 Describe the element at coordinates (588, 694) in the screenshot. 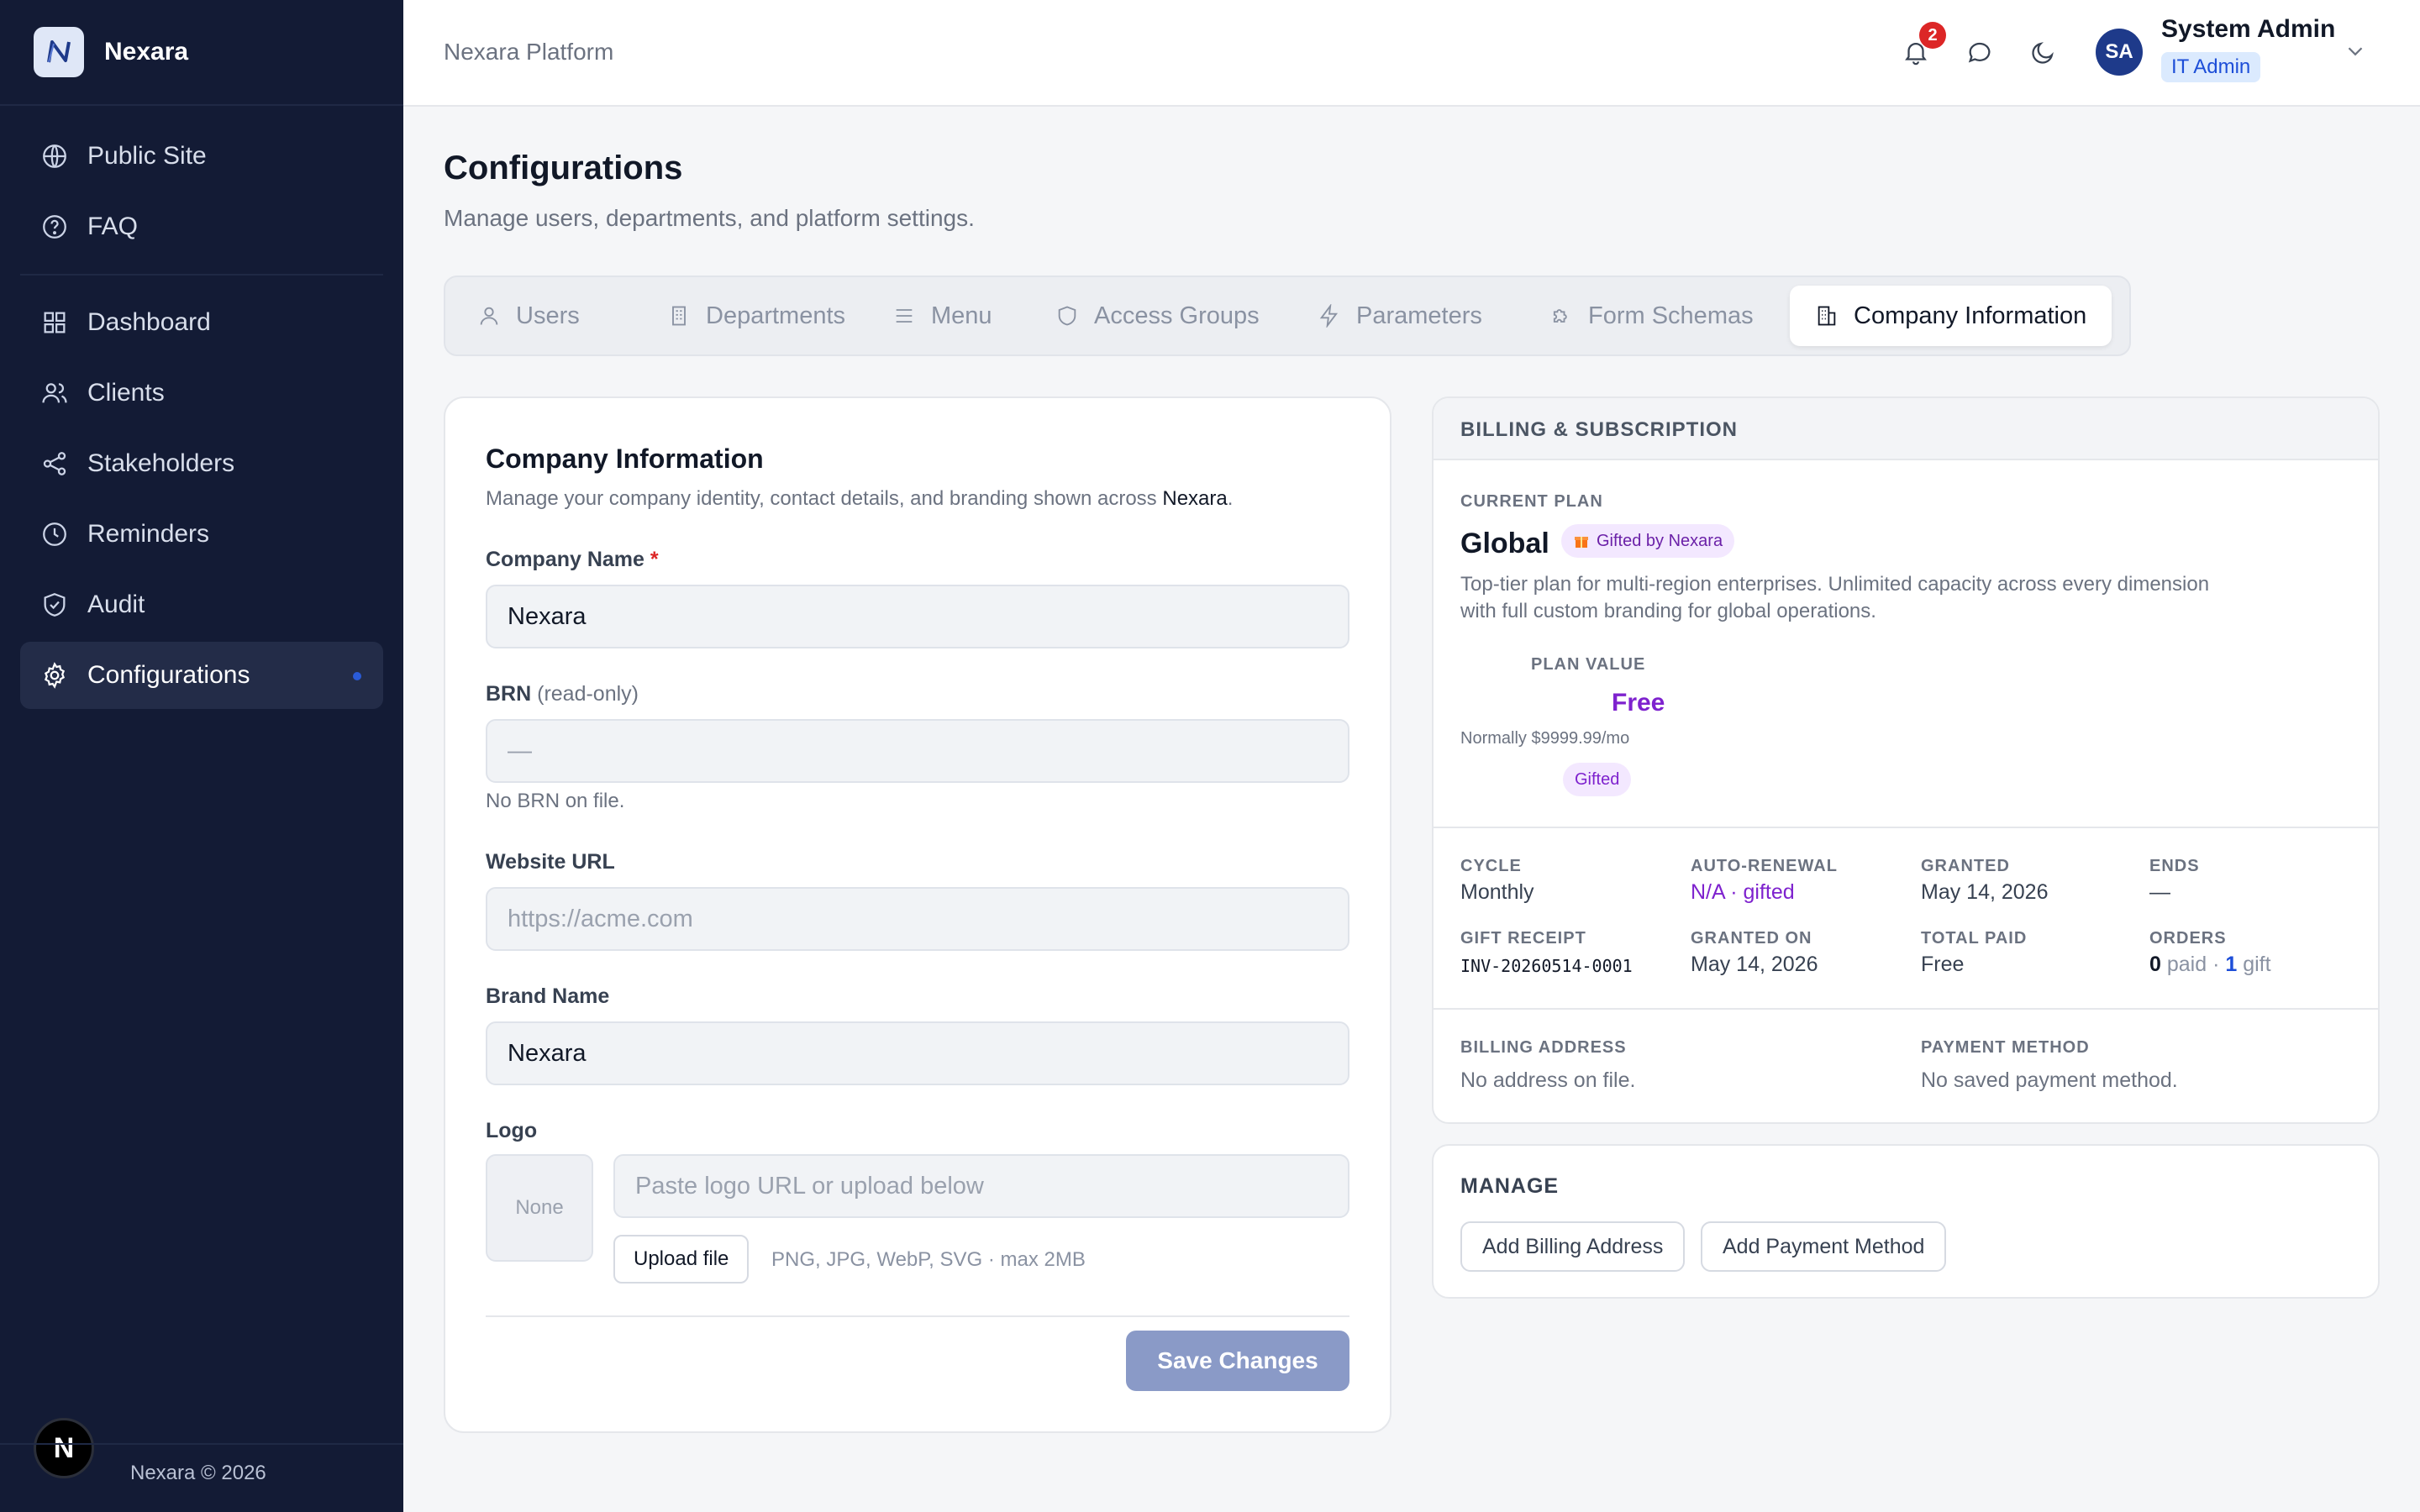

I see `readonly-note: (read-only)` at that location.